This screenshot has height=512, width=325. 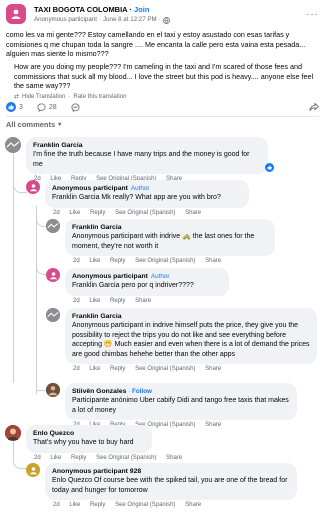 I want to click on like-reaction-icon, so click(x=269, y=168).